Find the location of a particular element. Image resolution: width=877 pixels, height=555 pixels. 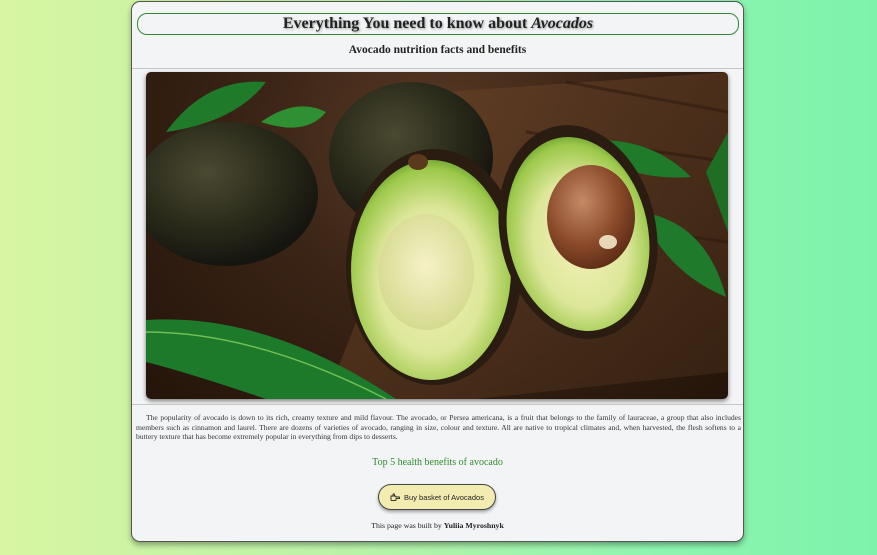

health-benefits-link: Top 5 health benefits of avocado is located at coordinates (437, 462).